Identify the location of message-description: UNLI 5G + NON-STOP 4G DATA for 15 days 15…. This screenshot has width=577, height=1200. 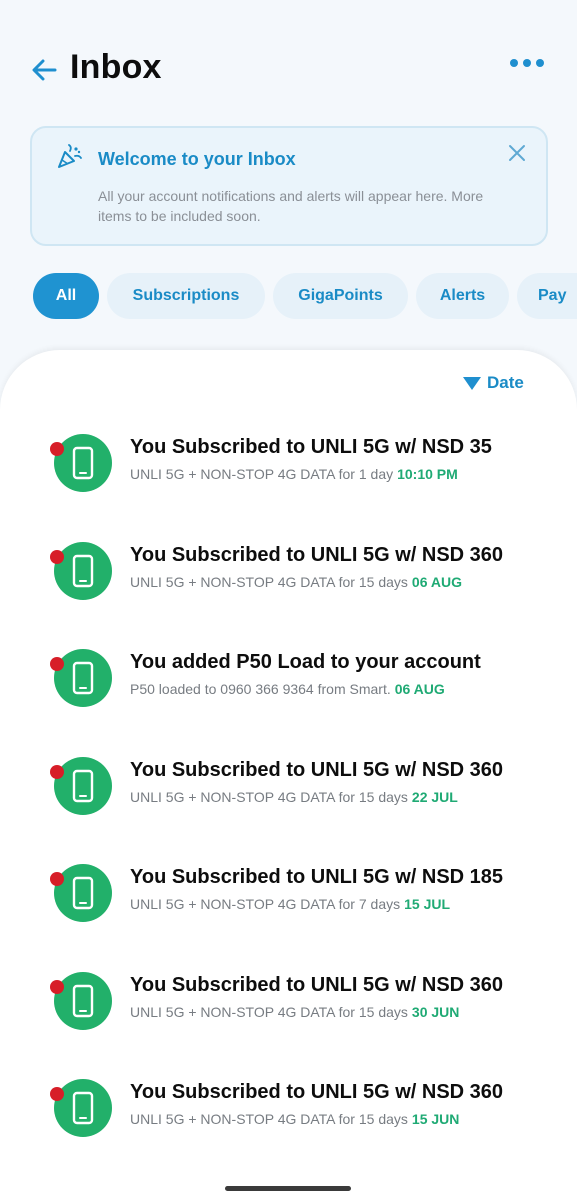
(294, 1119).